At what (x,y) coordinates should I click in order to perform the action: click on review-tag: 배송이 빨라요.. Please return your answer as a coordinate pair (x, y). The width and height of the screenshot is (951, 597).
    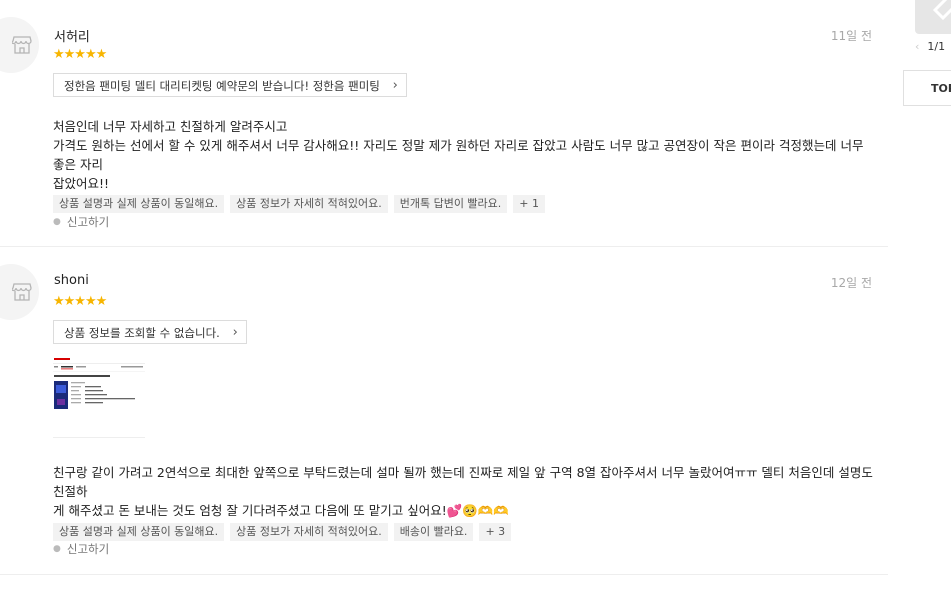
    Looking at the image, I should click on (433, 532).